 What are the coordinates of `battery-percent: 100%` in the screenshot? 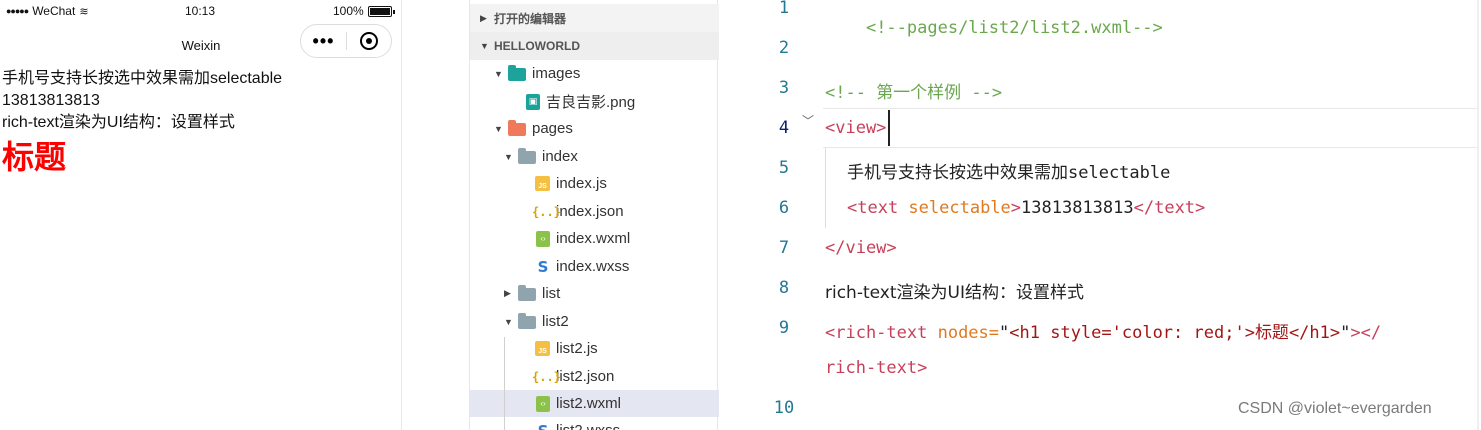 It's located at (348, 11).